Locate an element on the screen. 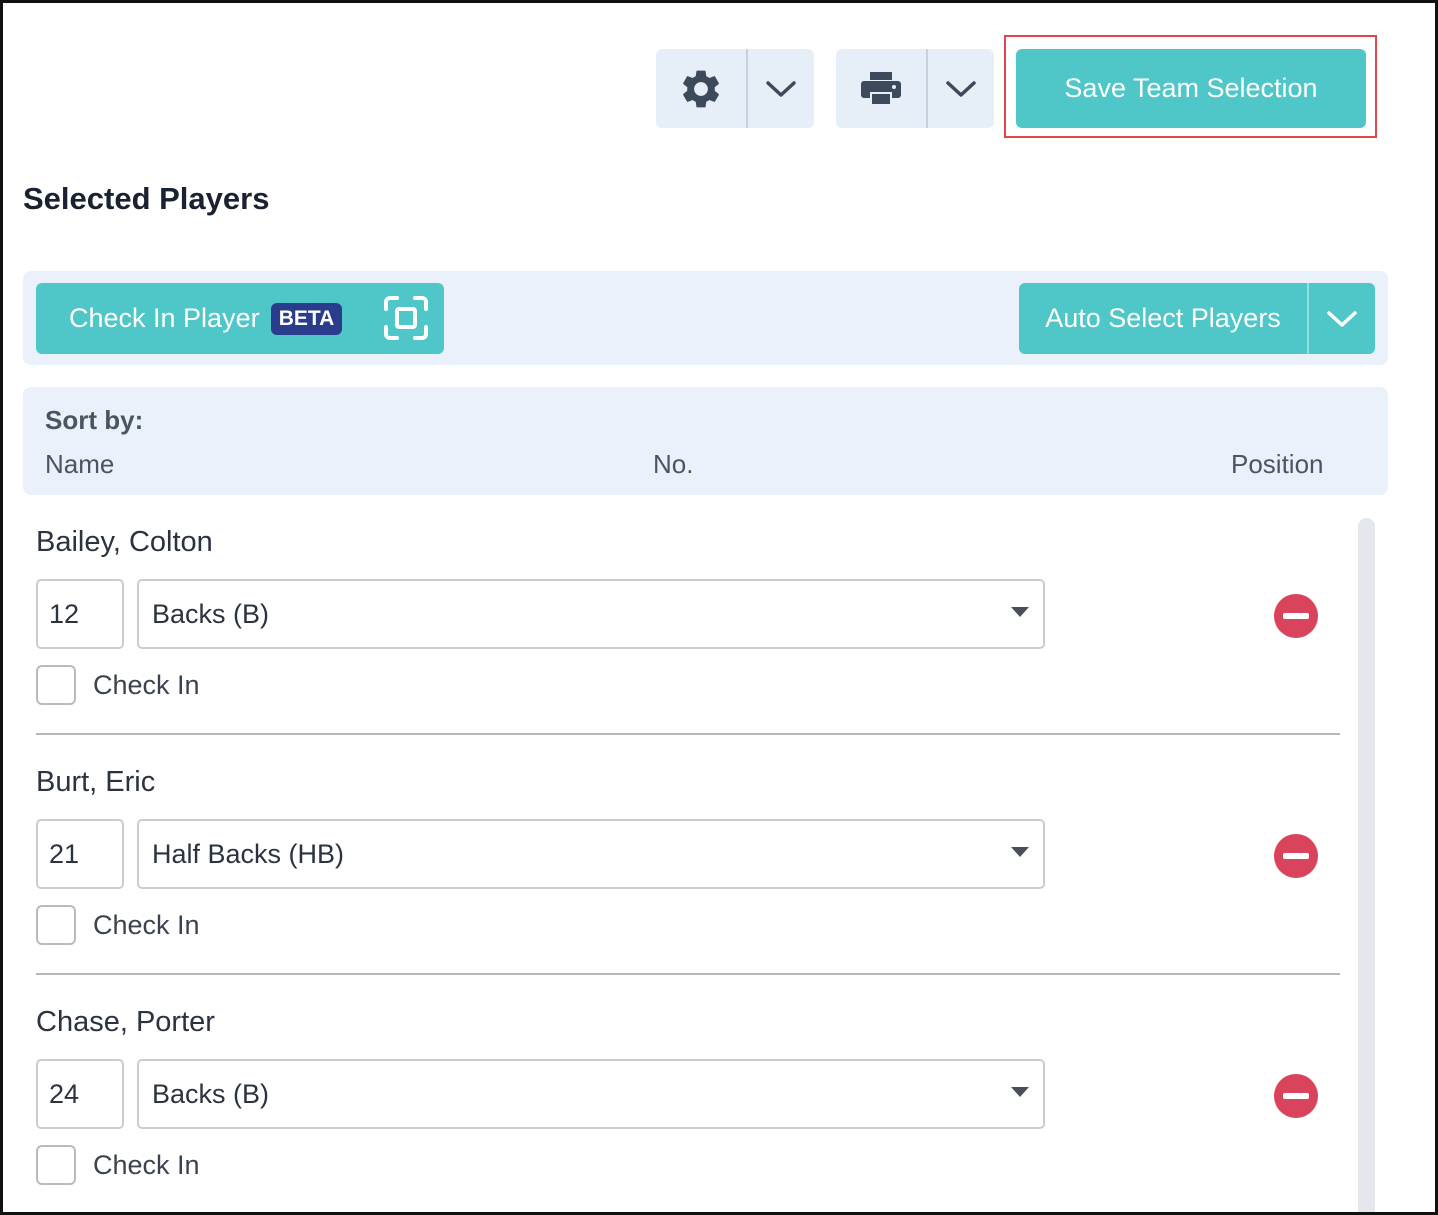 Image resolution: width=1438 pixels, height=1215 pixels. auto-select-dropdown-button is located at coordinates (1342, 318).